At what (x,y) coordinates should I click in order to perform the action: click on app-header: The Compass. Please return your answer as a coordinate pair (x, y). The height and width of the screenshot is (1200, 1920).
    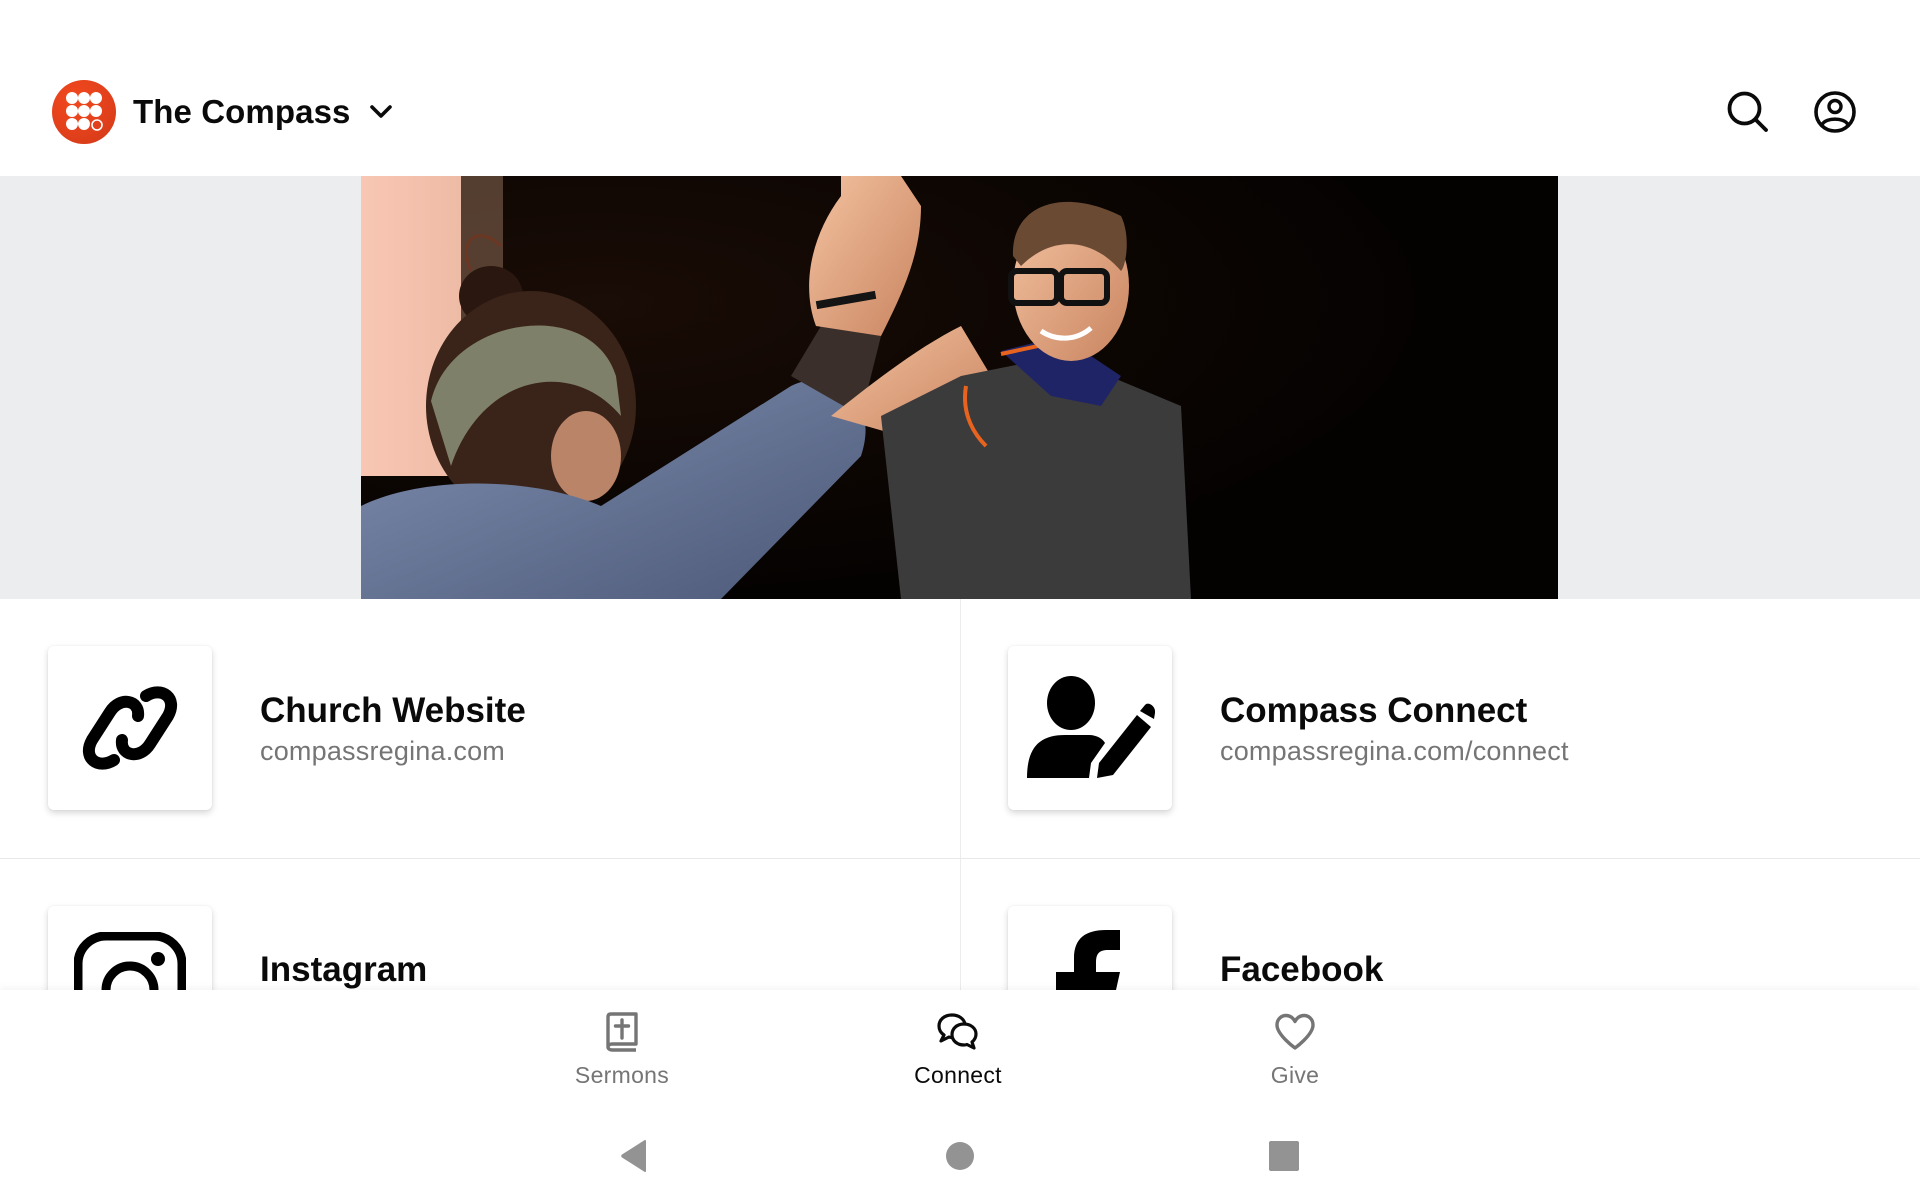
    Looking at the image, I should click on (960, 88).